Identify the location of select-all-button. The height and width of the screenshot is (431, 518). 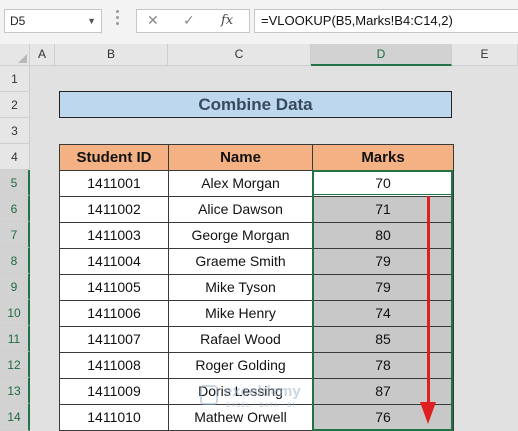
(15, 55).